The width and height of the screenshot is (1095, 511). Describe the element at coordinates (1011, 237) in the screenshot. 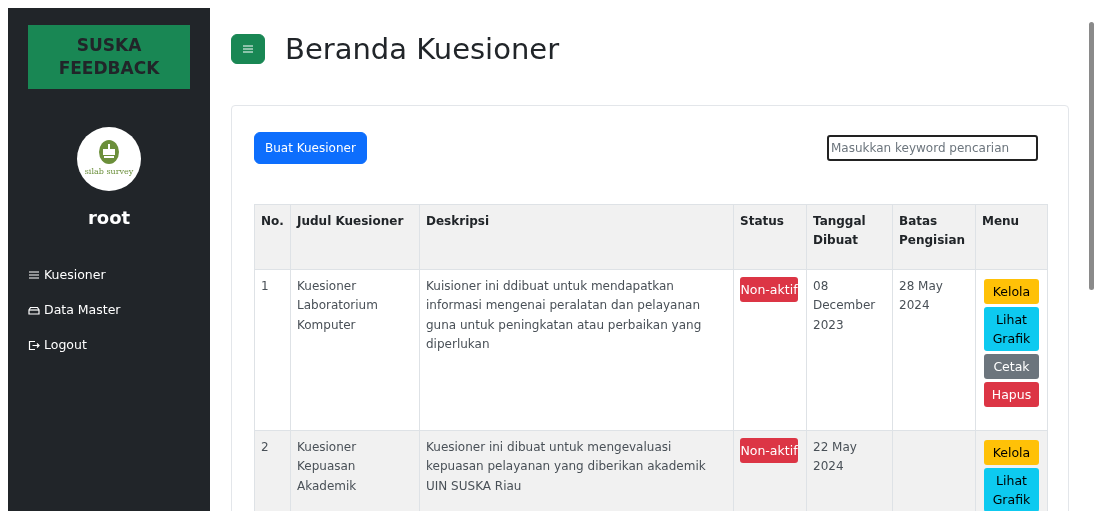

I see `column-header: Menu` at that location.